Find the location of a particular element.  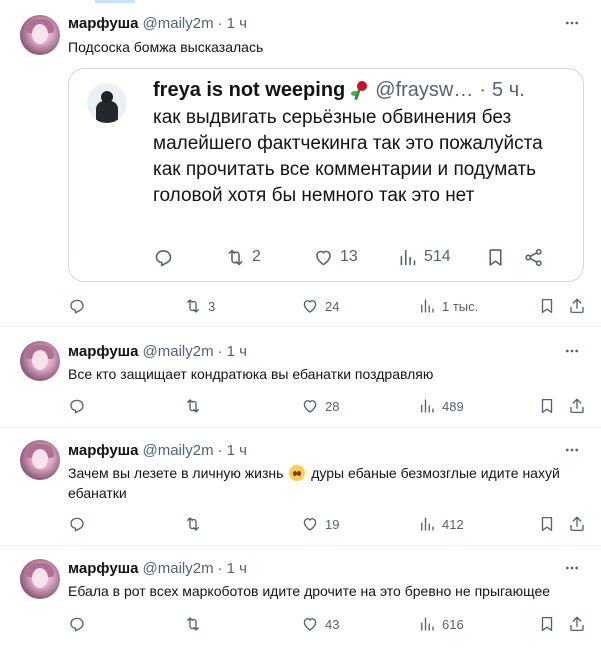

retweet-button: 2 is located at coordinates (243, 257).